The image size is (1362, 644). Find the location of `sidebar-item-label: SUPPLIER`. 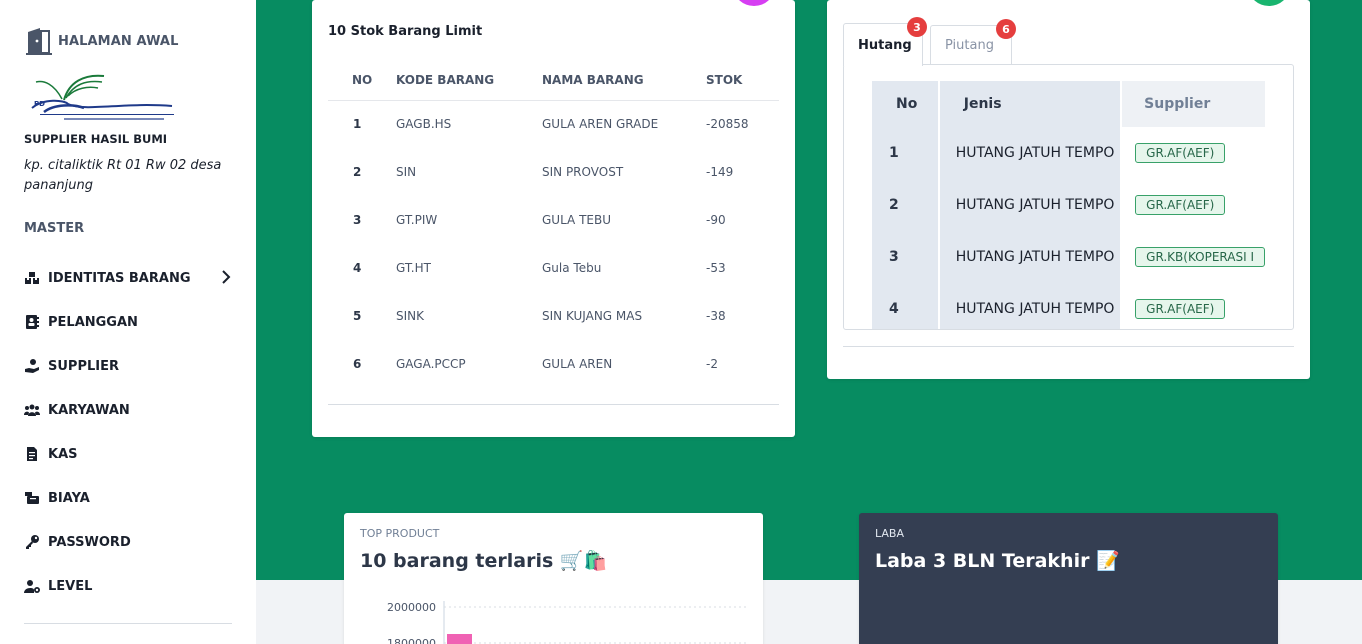

sidebar-item-label: SUPPLIER is located at coordinates (83, 366).